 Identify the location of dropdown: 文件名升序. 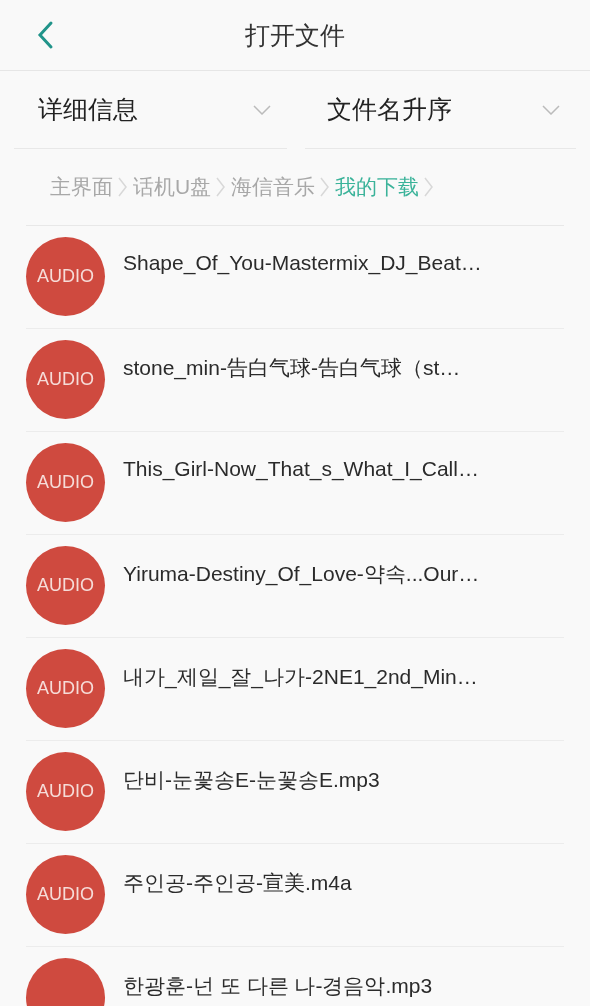
(440, 110).